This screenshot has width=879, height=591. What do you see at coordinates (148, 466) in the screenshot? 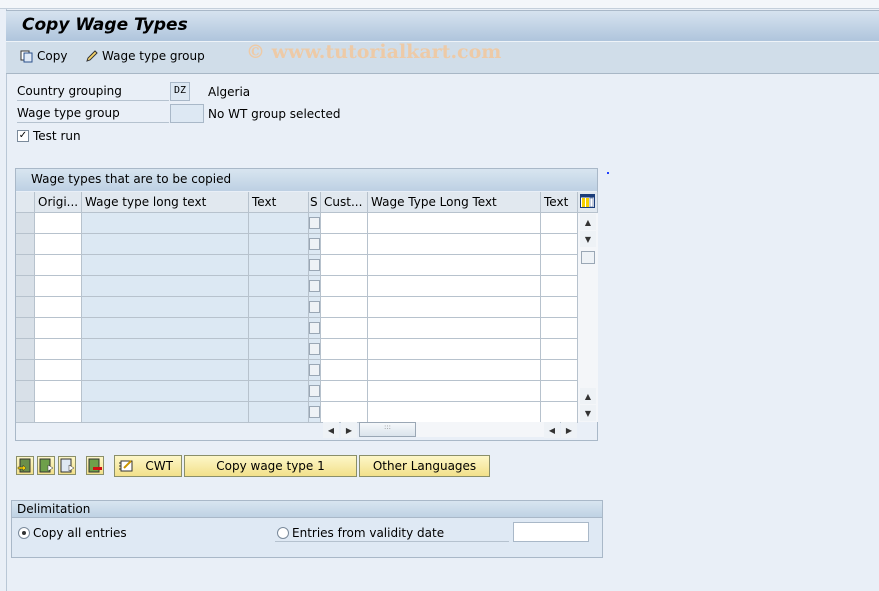
I see `cwt-button: CWT` at bounding box center [148, 466].